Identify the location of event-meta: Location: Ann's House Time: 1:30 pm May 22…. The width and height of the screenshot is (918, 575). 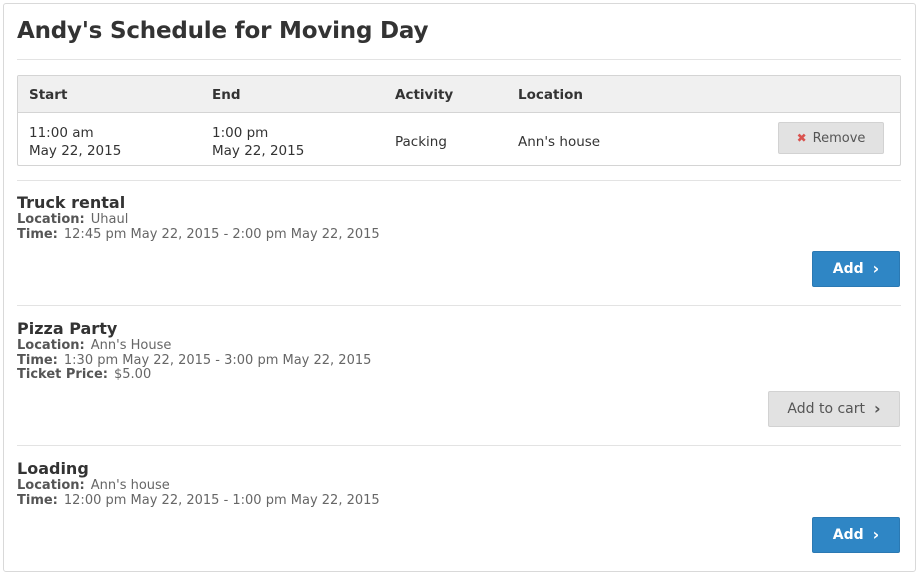
(194, 360).